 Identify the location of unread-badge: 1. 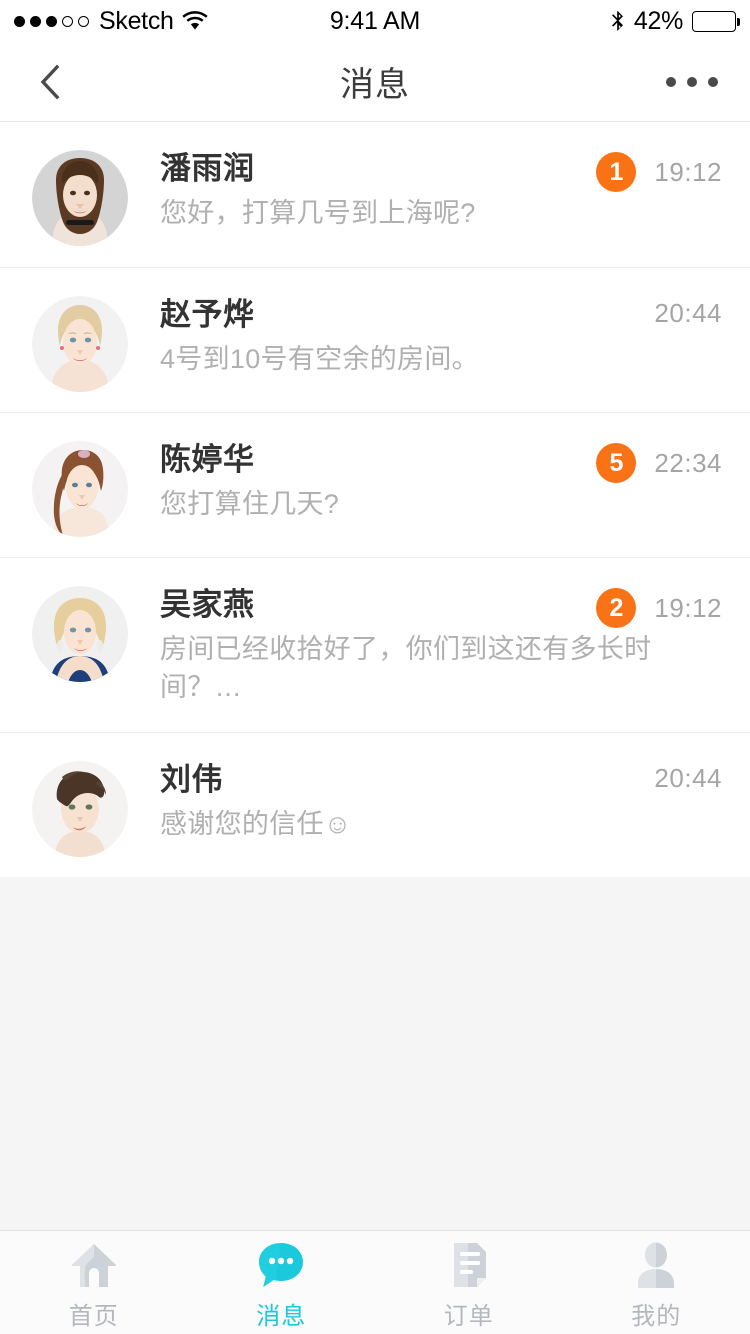
(616, 172).